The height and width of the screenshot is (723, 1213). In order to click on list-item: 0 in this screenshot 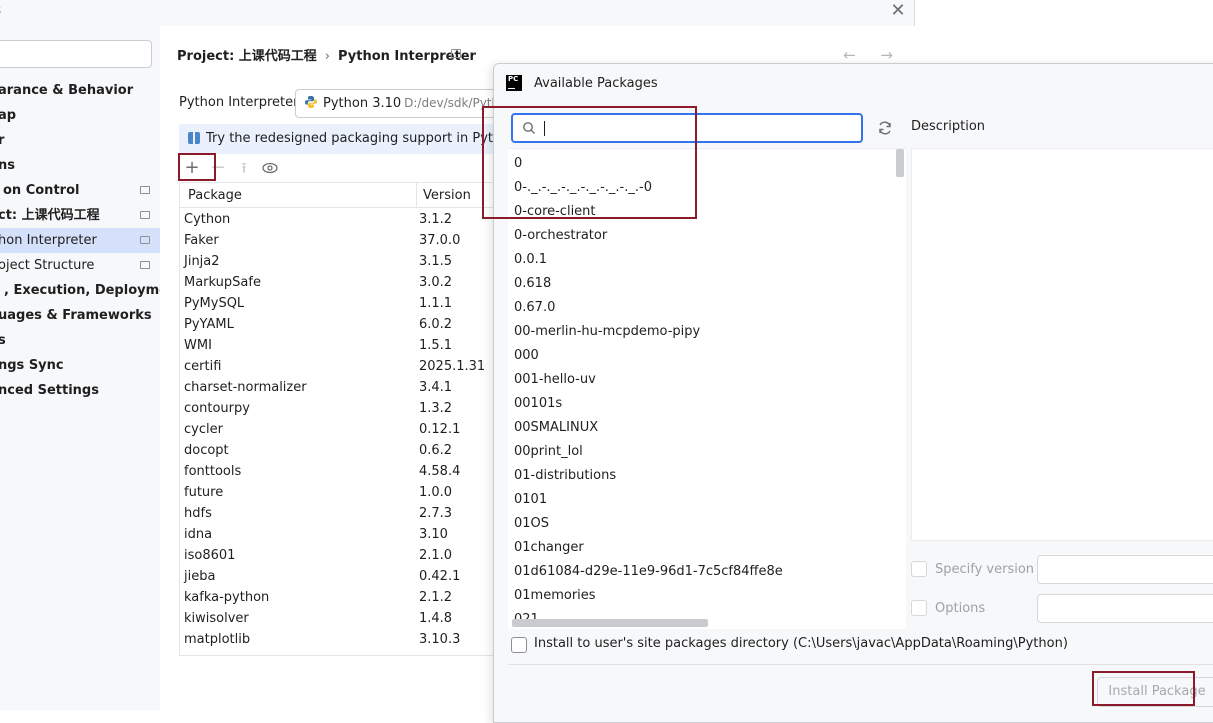, I will do `click(518, 164)`.